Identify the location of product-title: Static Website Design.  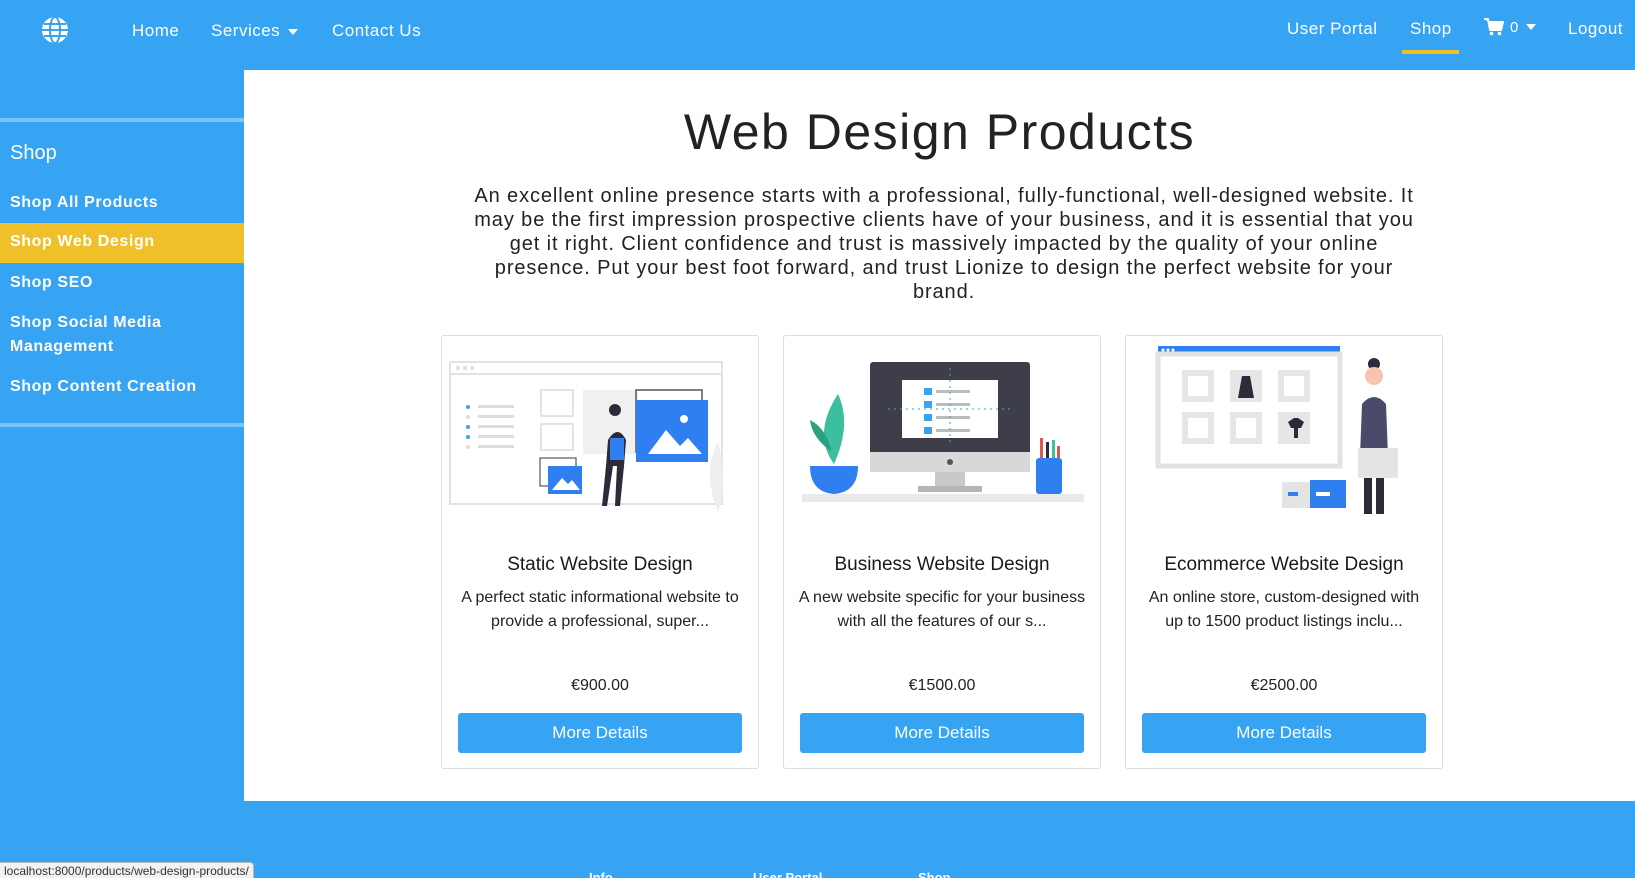
(600, 564).